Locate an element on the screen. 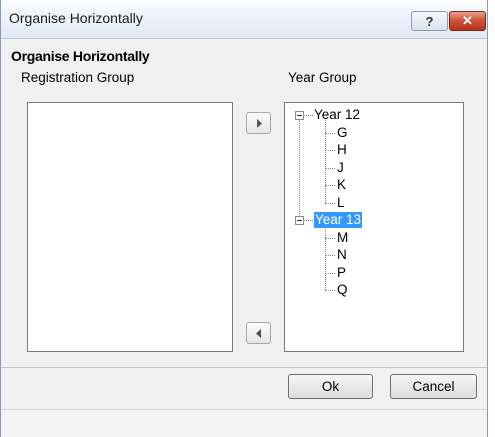  tree-node-registration-group: N is located at coordinates (342, 255).